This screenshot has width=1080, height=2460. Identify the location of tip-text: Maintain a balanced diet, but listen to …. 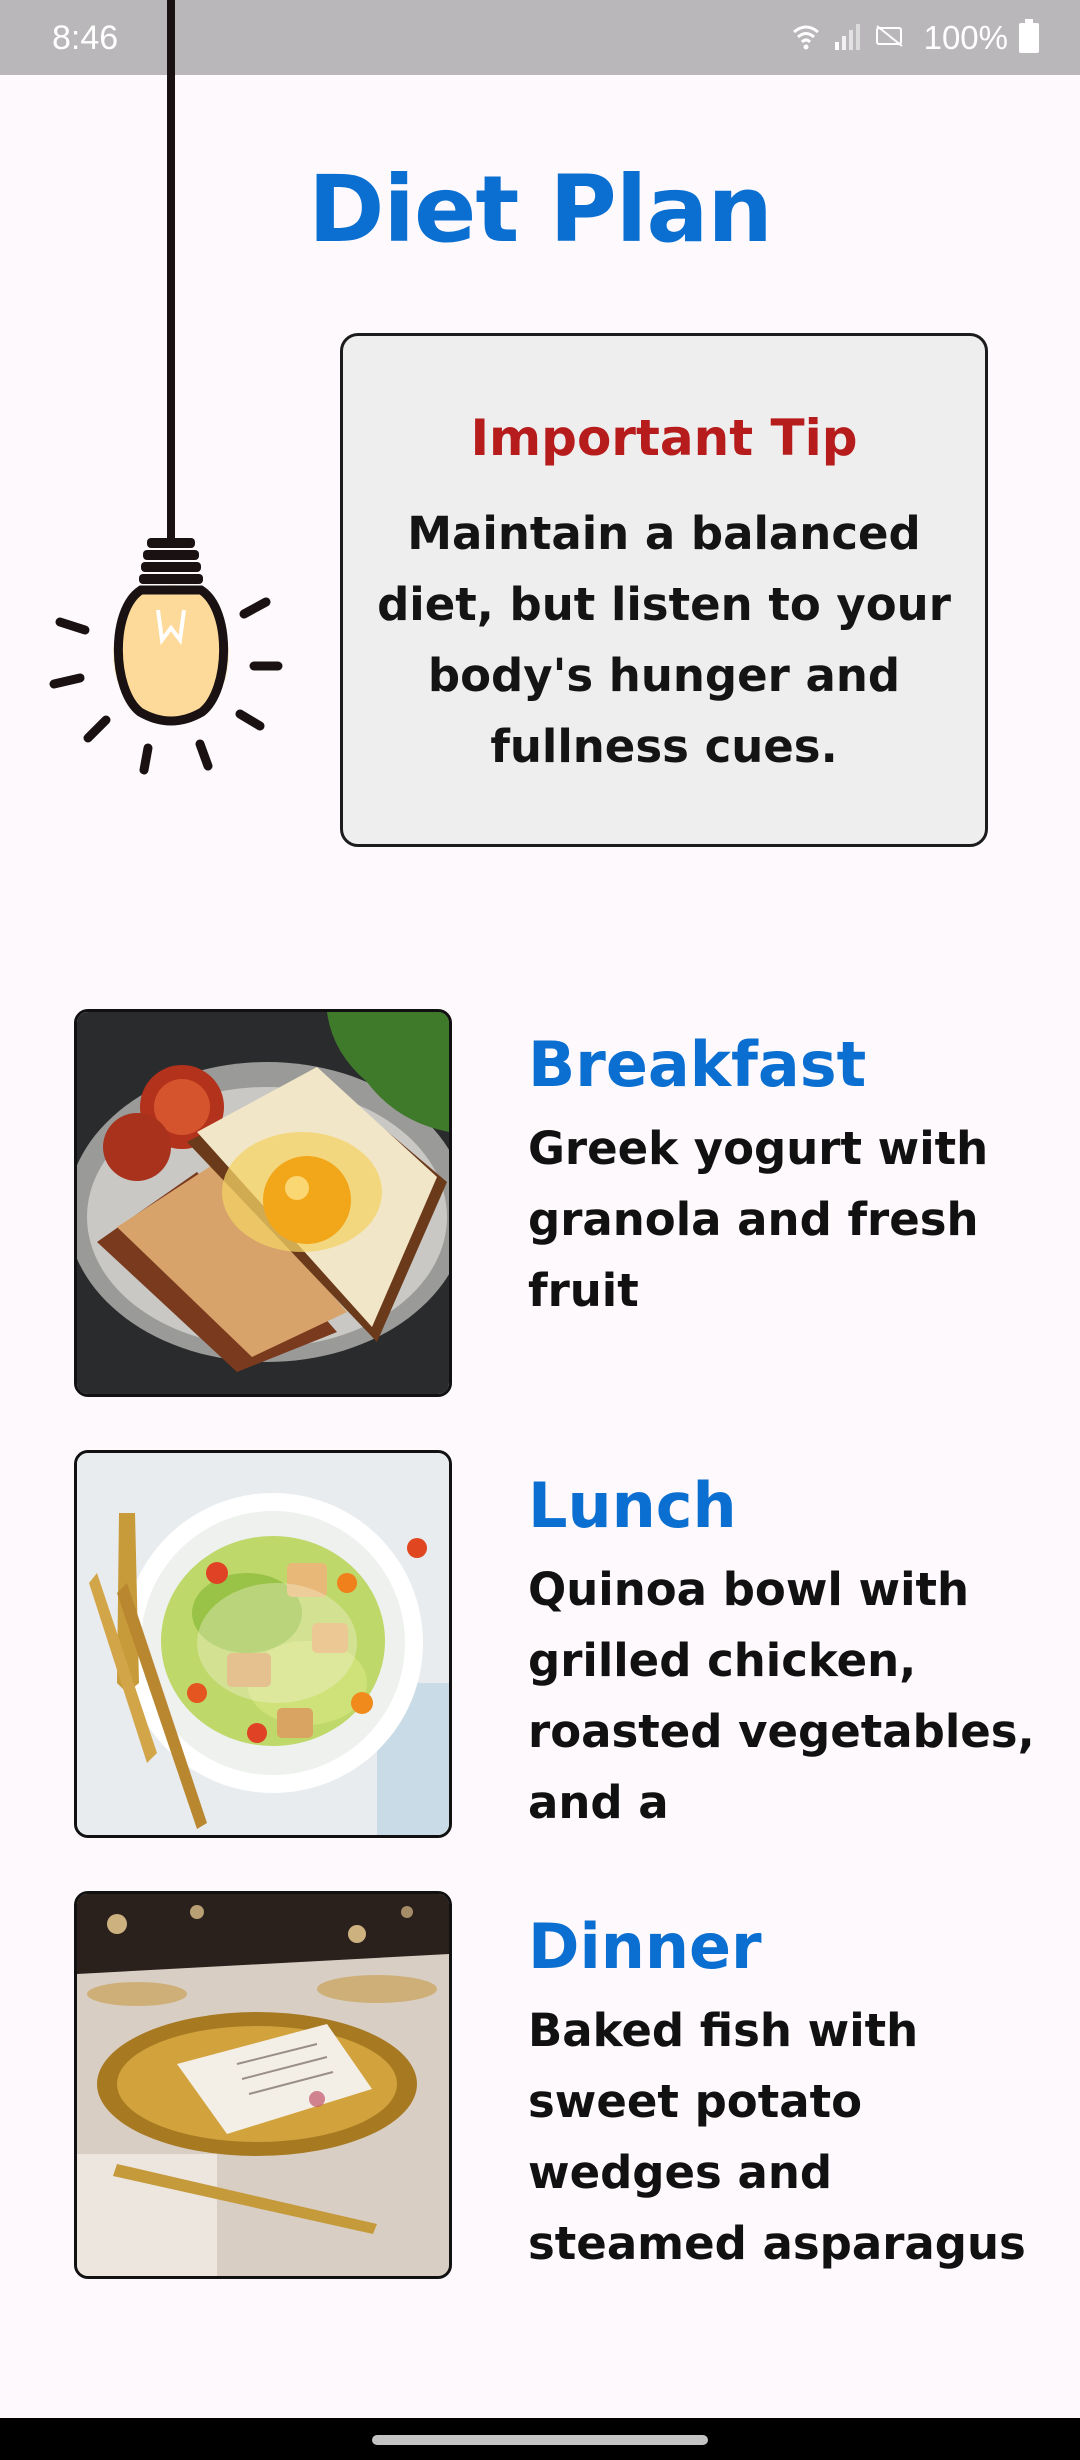
(664, 640).